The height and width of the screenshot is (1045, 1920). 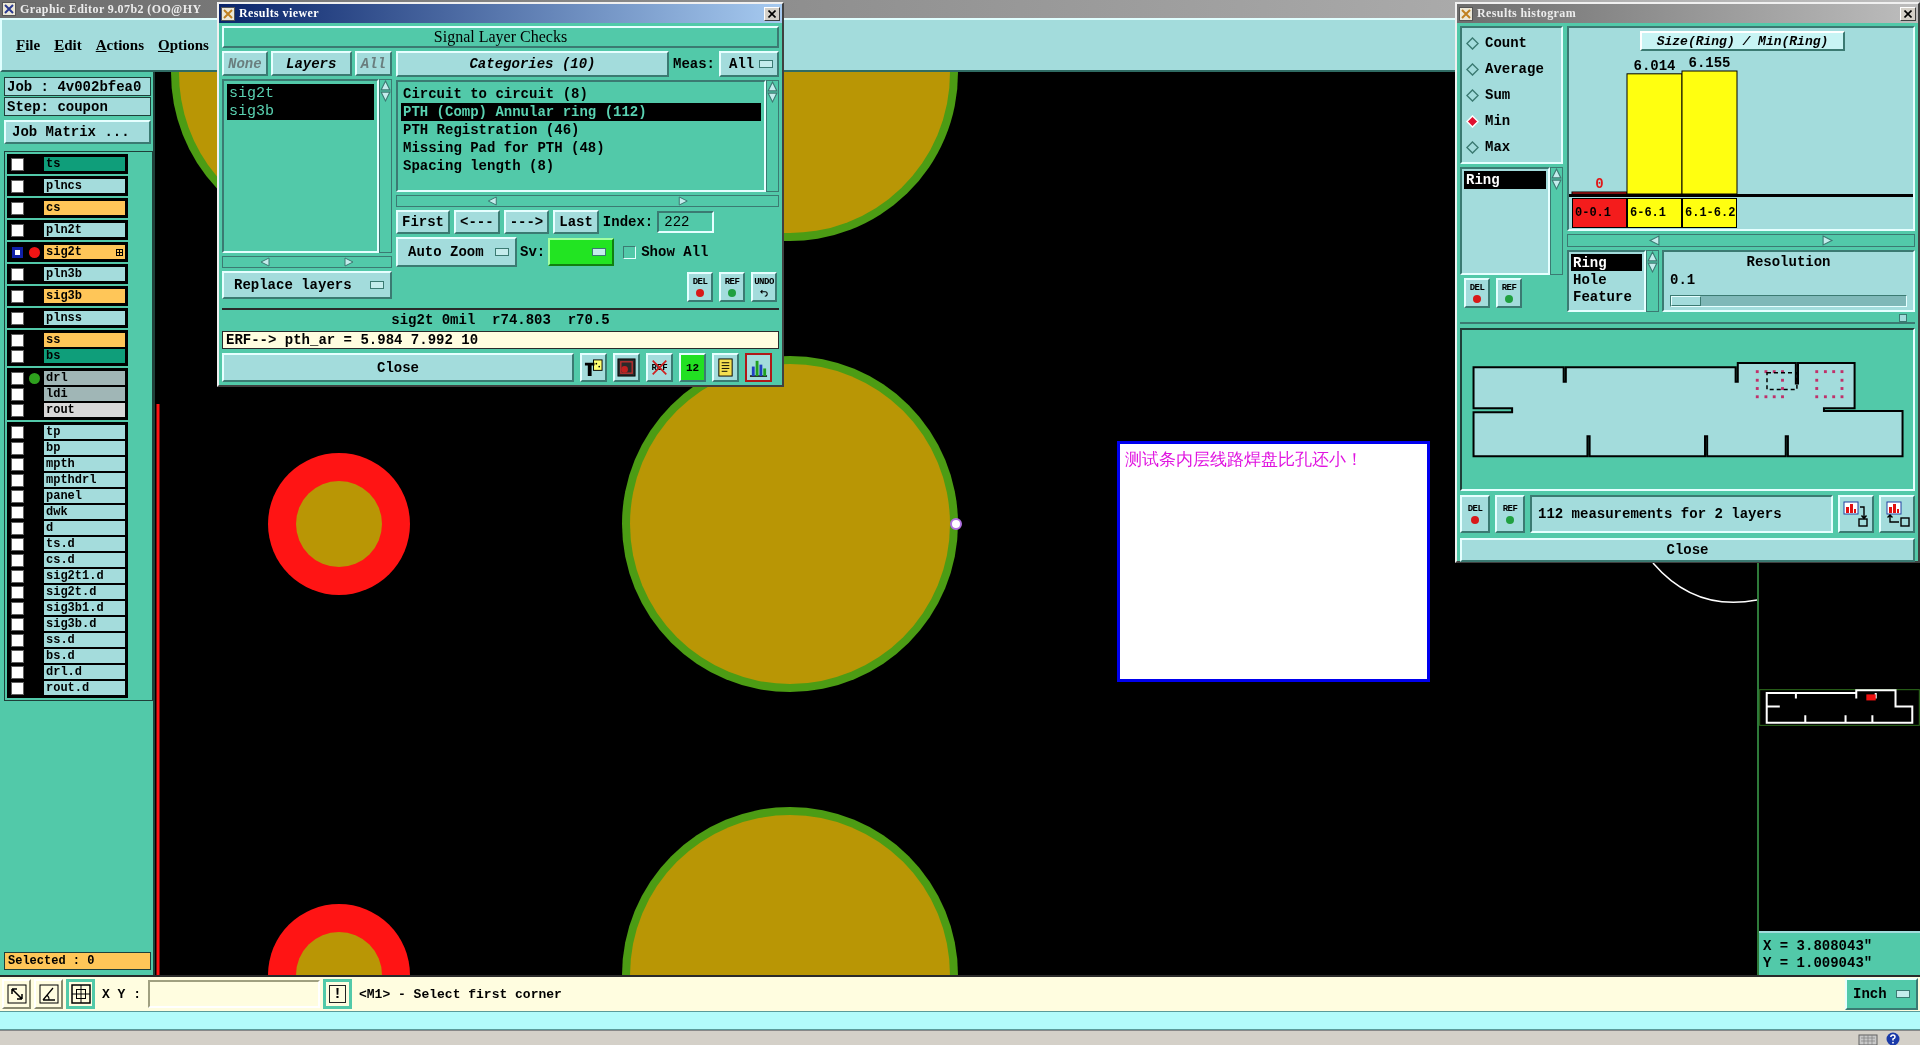 What do you see at coordinates (84, 318) in the screenshot?
I see `layer-button: plnss` at bounding box center [84, 318].